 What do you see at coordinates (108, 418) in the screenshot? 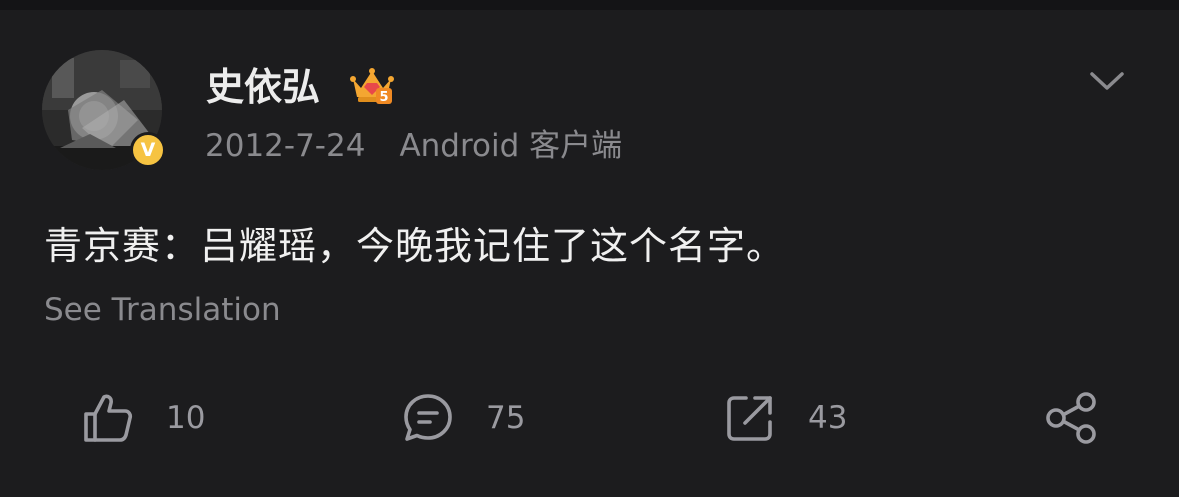
I see `thumbs-up-icon` at bounding box center [108, 418].